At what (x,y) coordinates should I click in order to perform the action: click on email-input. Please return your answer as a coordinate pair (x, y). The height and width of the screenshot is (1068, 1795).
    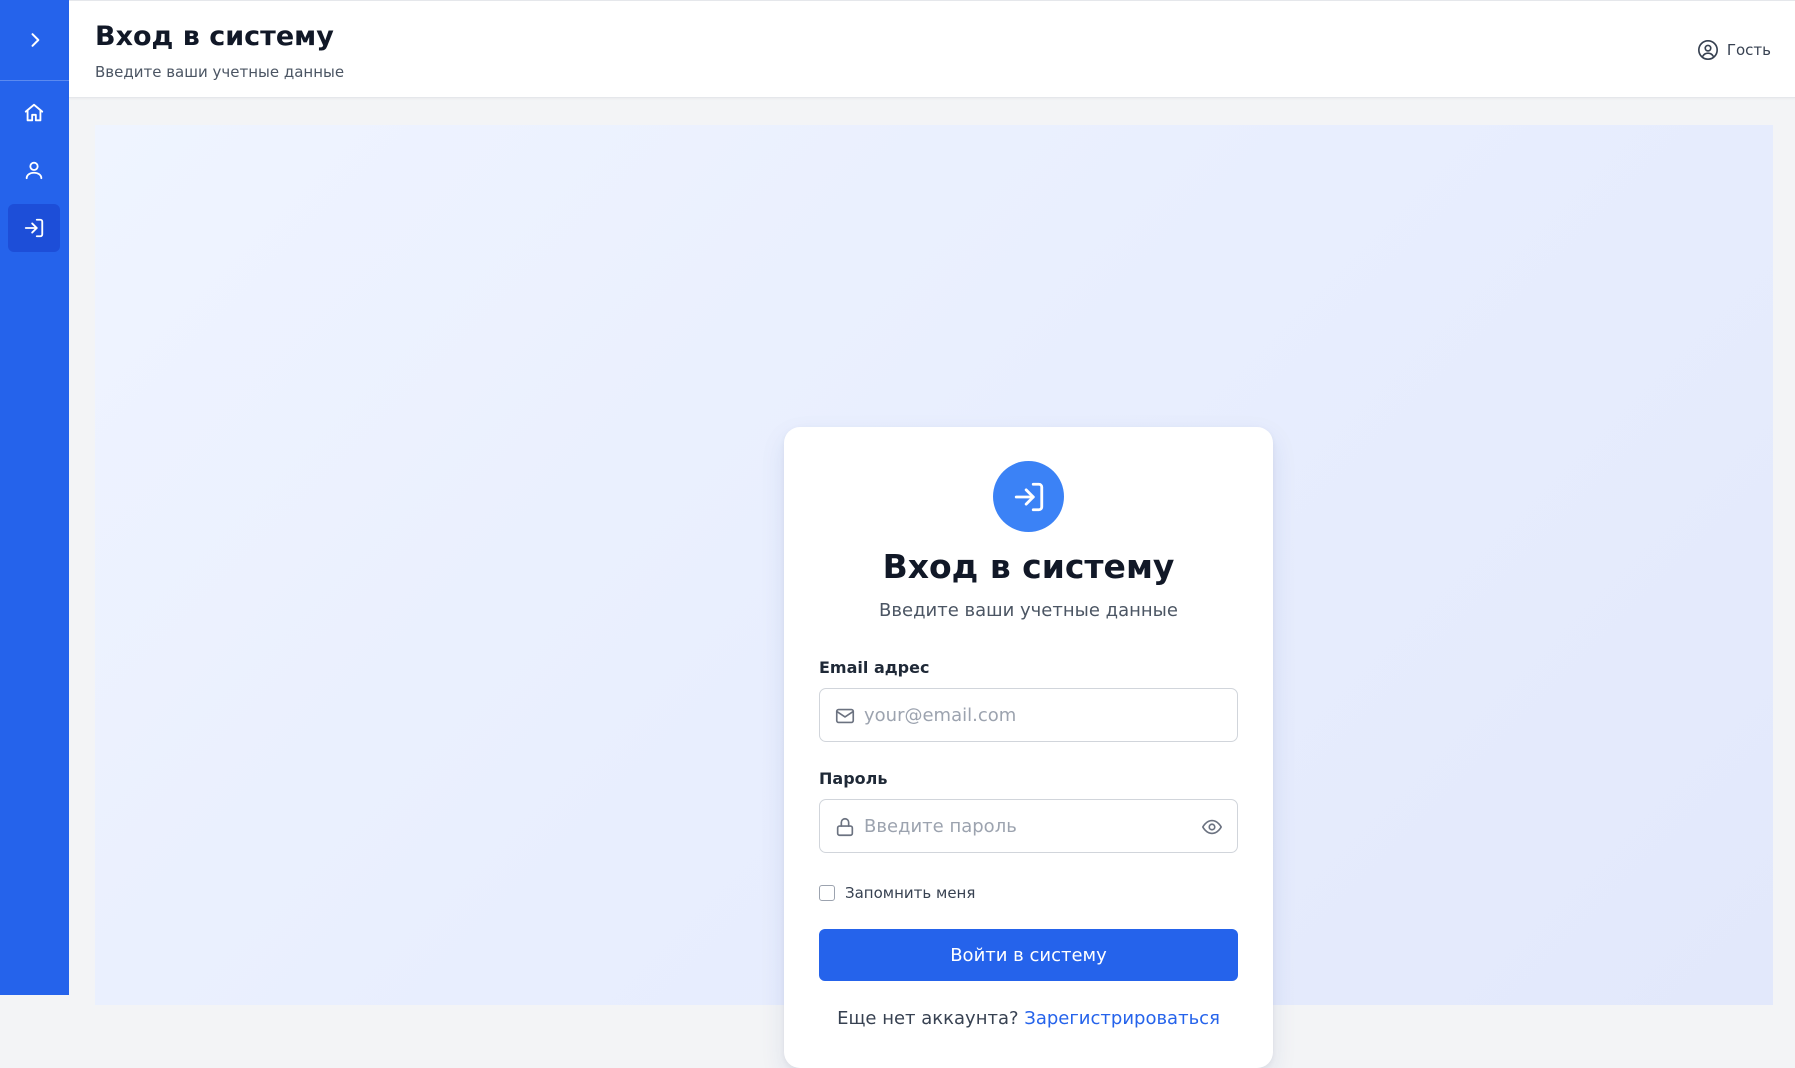
    Looking at the image, I should click on (1034, 715).